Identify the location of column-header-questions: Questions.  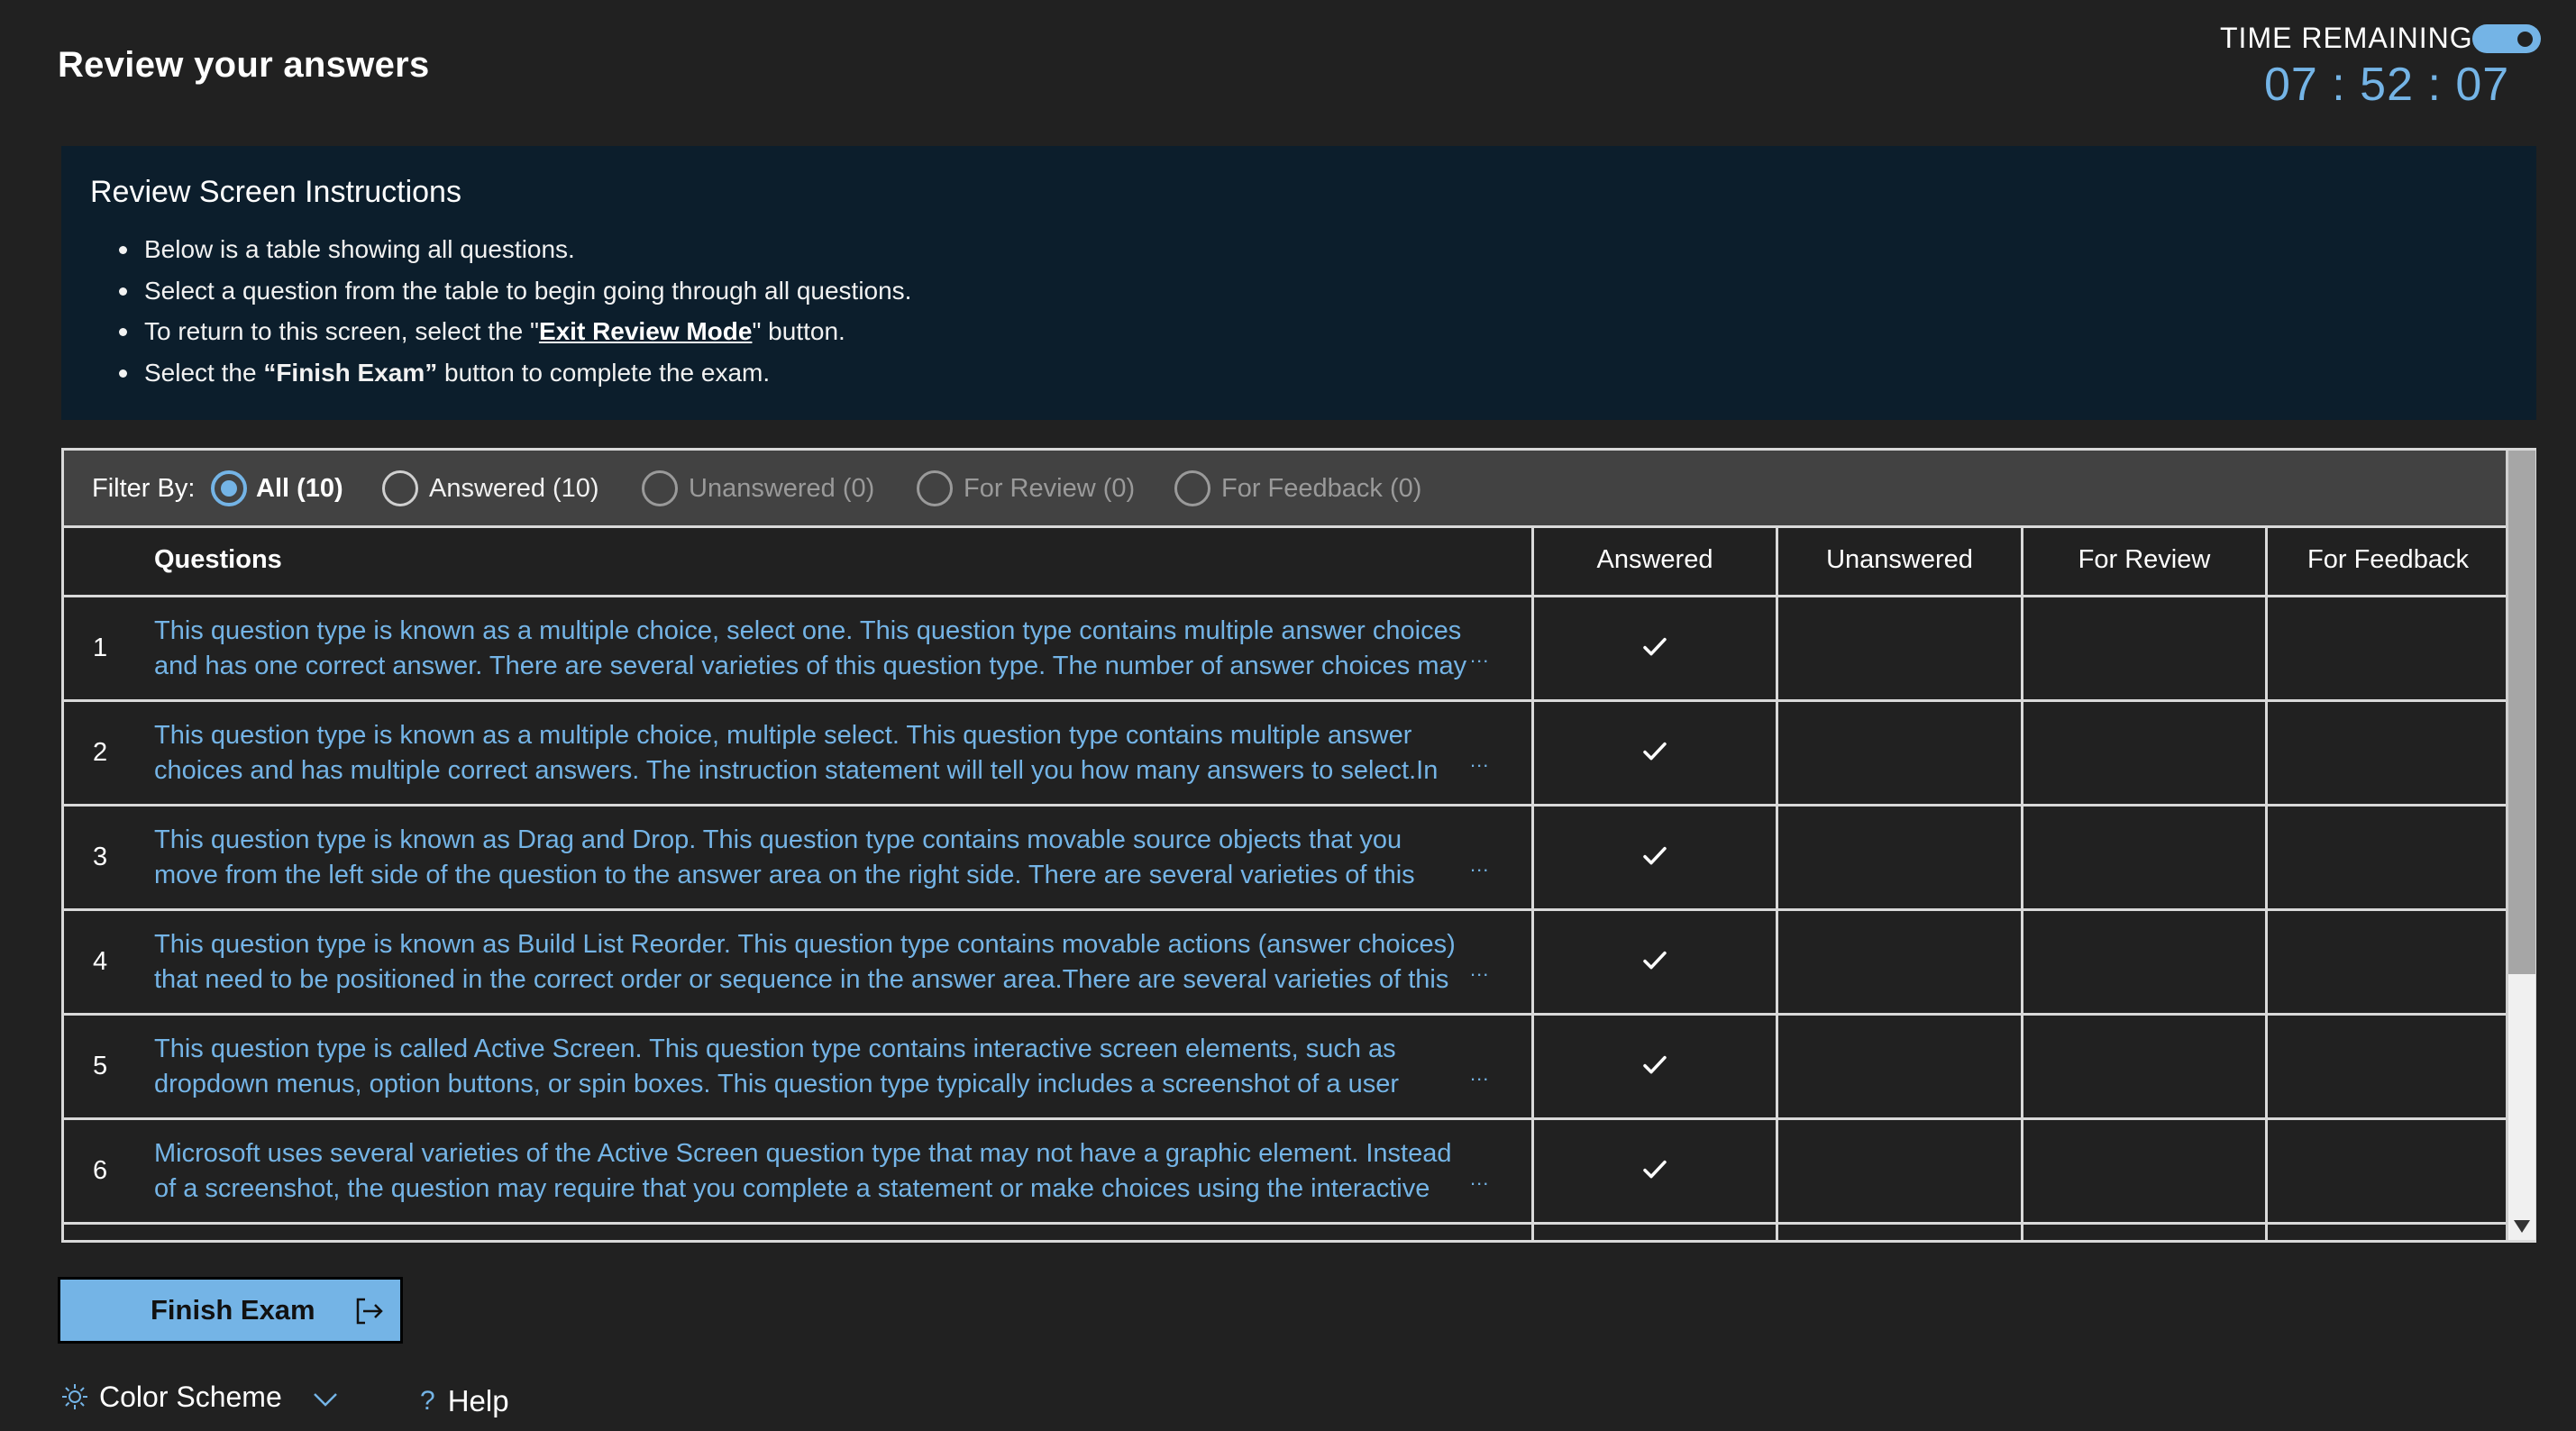
(218, 559).